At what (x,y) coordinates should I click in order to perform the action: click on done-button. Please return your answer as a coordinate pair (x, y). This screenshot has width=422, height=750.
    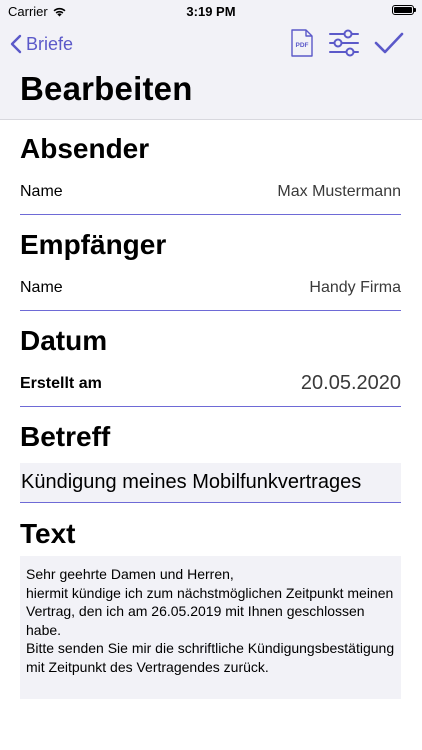
    Looking at the image, I should click on (389, 43).